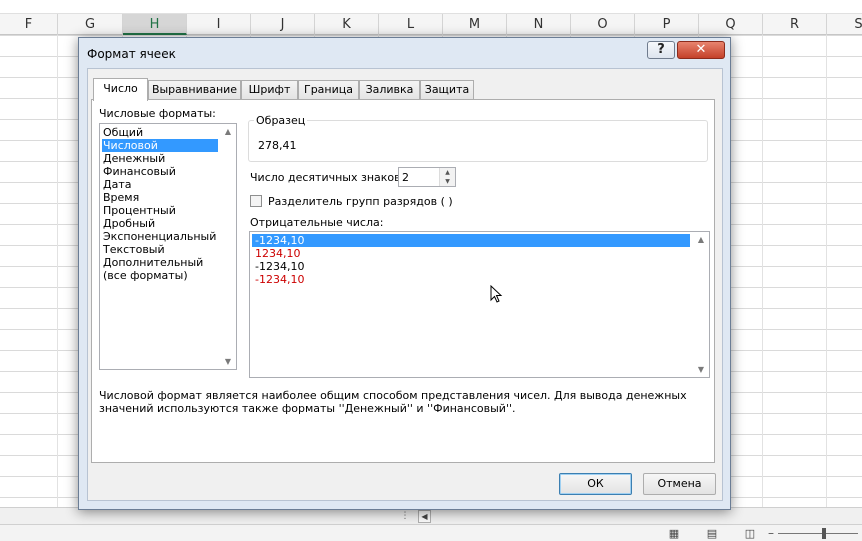  What do you see at coordinates (447, 90) in the screenshot?
I see `tab-protection: Защита` at bounding box center [447, 90].